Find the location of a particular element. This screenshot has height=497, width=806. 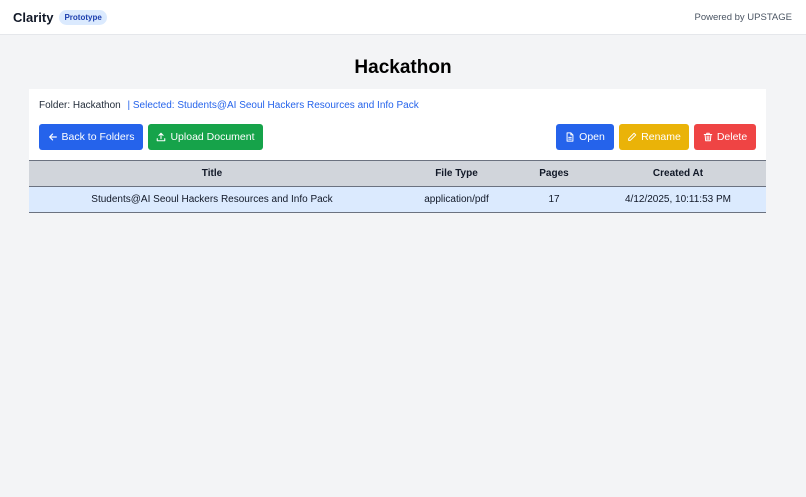

column-header-file-type: File Type is located at coordinates (456, 173).